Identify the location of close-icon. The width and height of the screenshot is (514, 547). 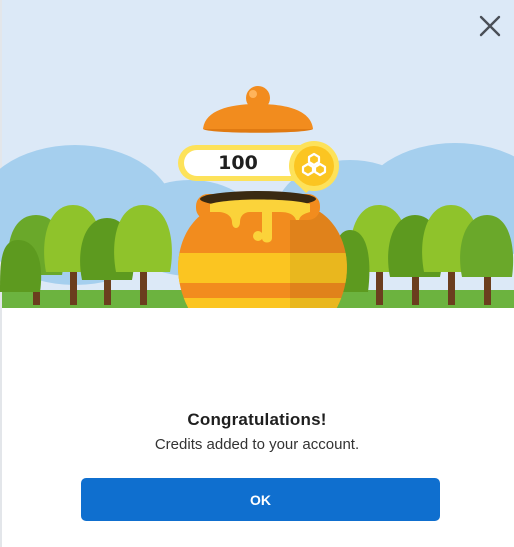
(490, 26).